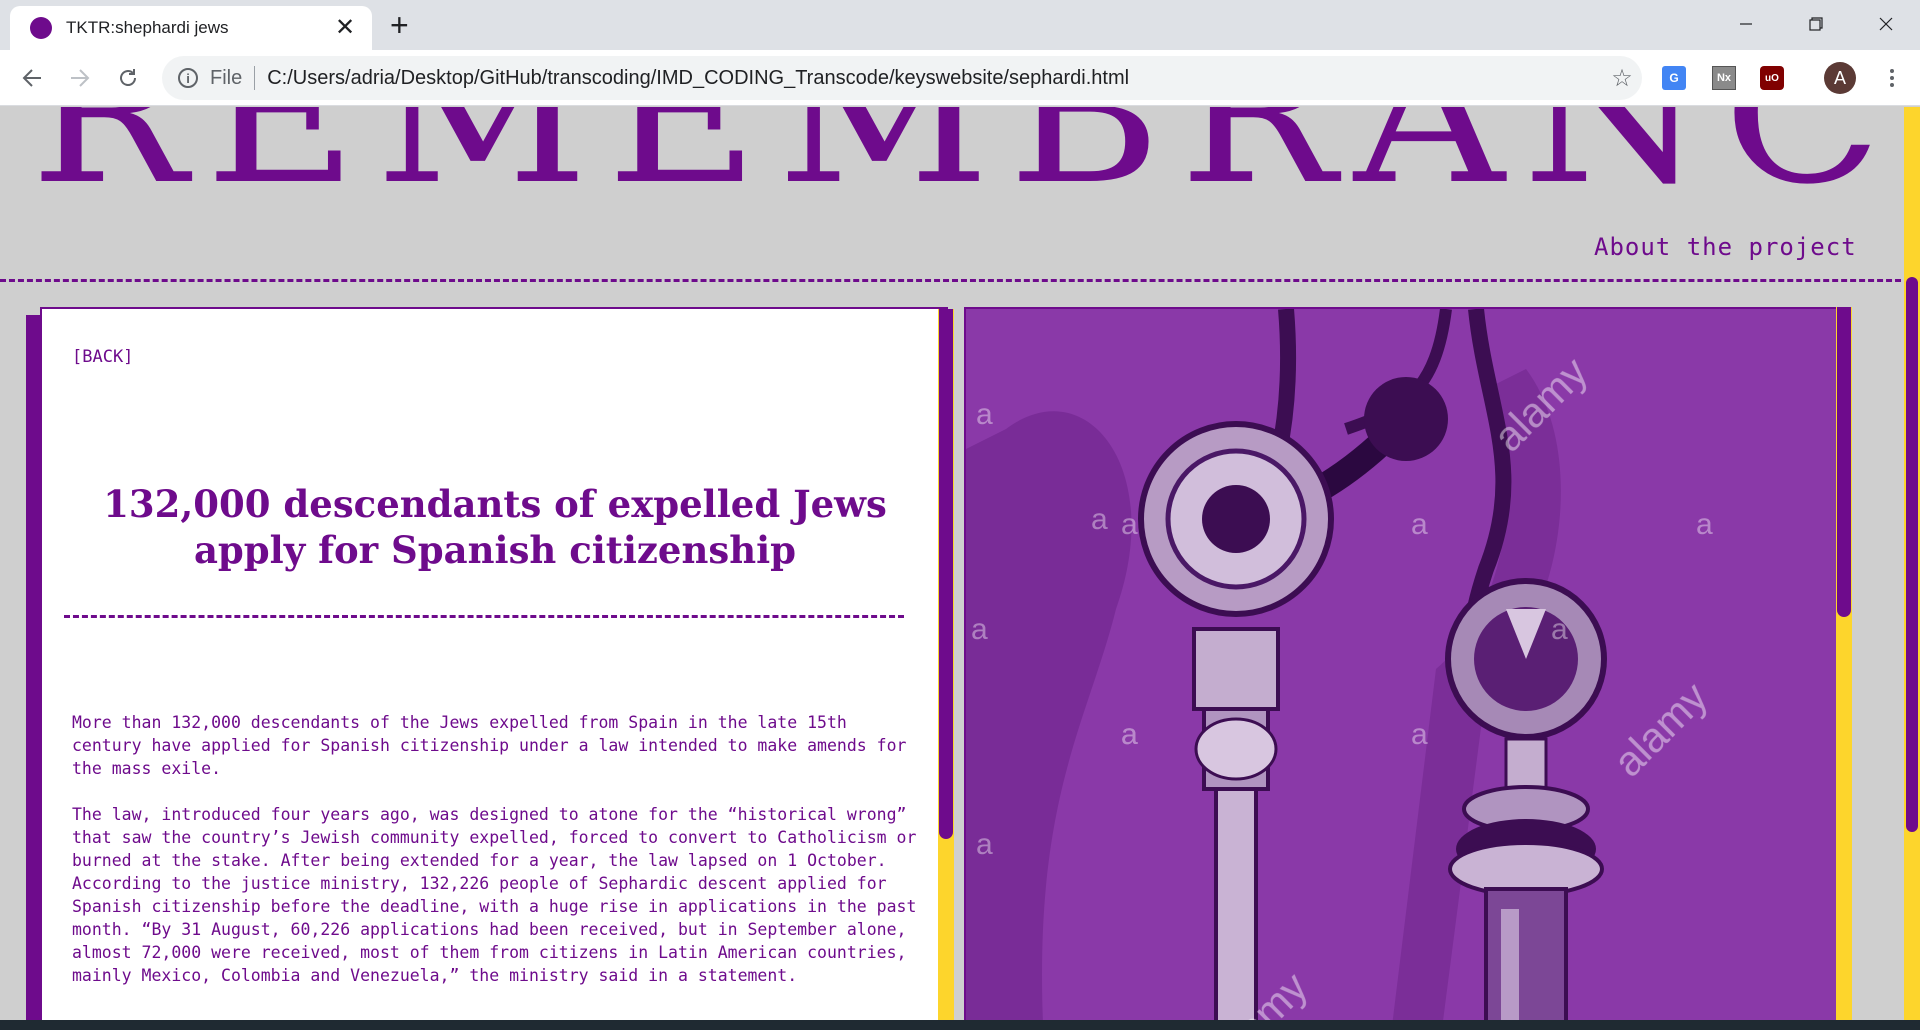 Image resolution: width=1920 pixels, height=1030 pixels. I want to click on forward-button, so click(80, 78).